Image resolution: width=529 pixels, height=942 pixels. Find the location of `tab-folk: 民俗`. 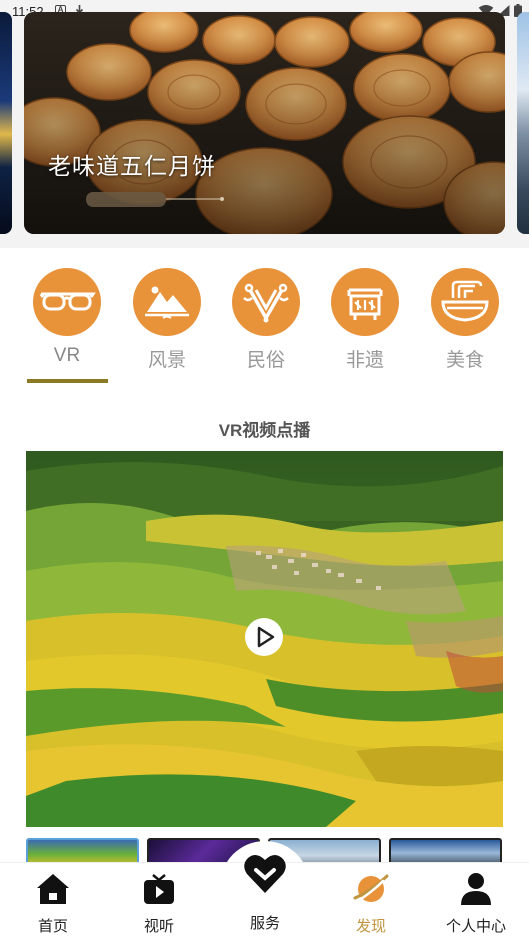

tab-folk: 民俗 is located at coordinates (266, 325).